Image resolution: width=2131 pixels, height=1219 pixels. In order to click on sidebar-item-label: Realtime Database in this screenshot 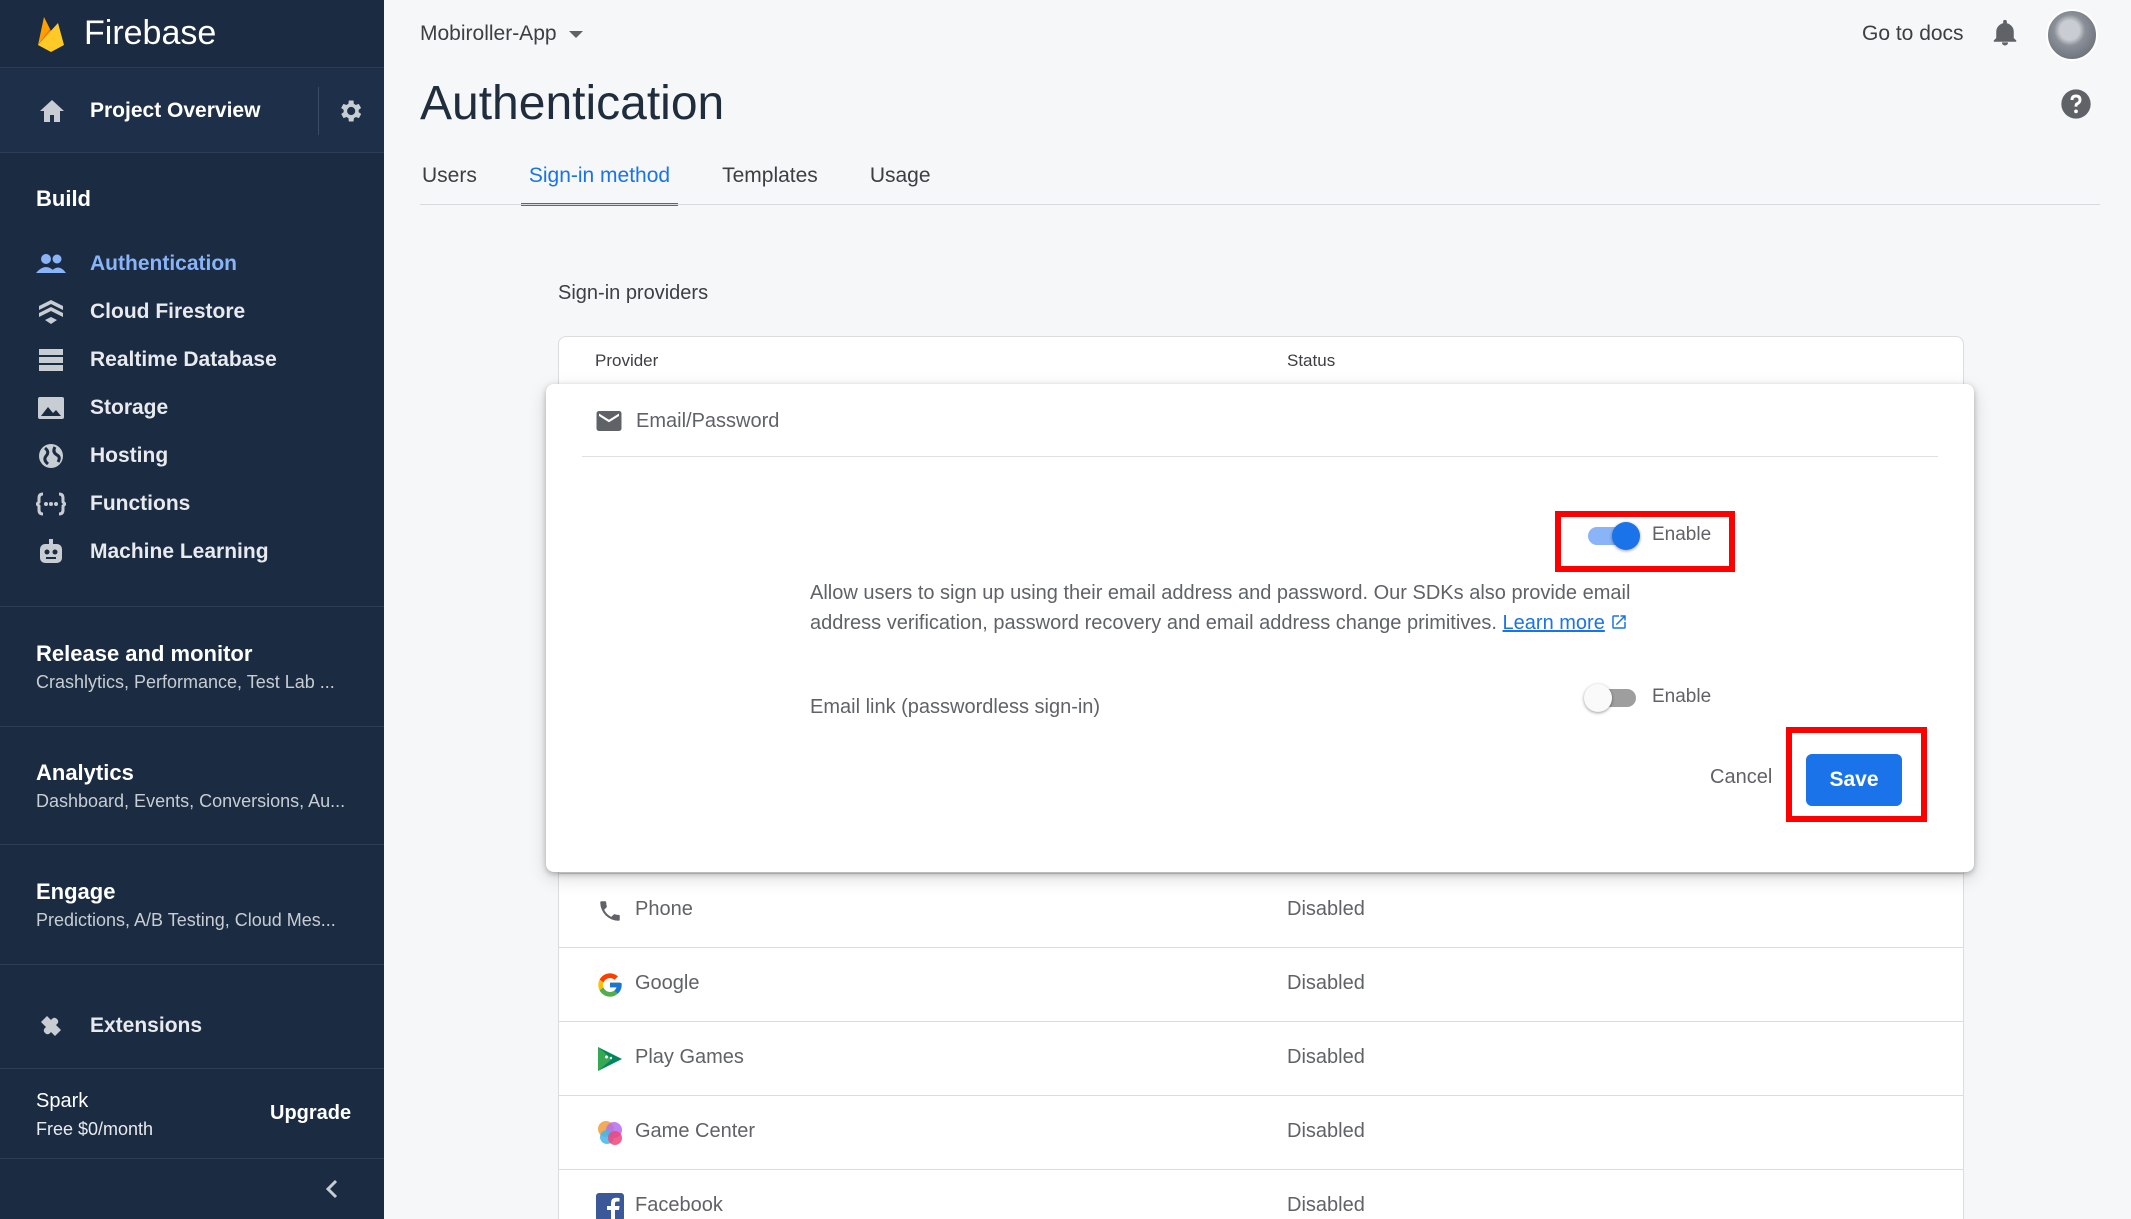, I will do `click(183, 359)`.